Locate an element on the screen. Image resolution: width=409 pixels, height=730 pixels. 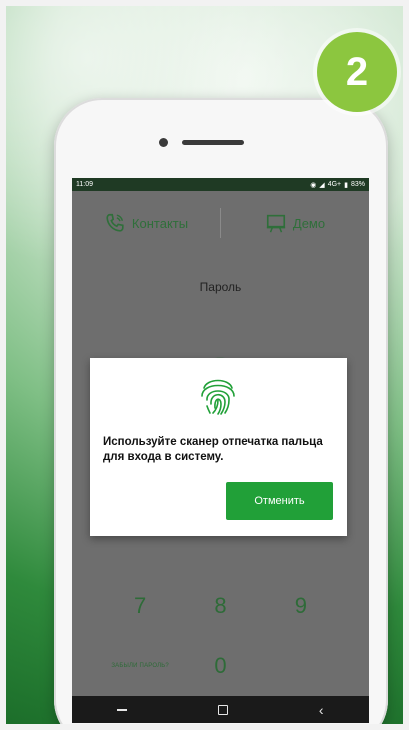
contacts-tab: Контакты is located at coordinates (146, 223).